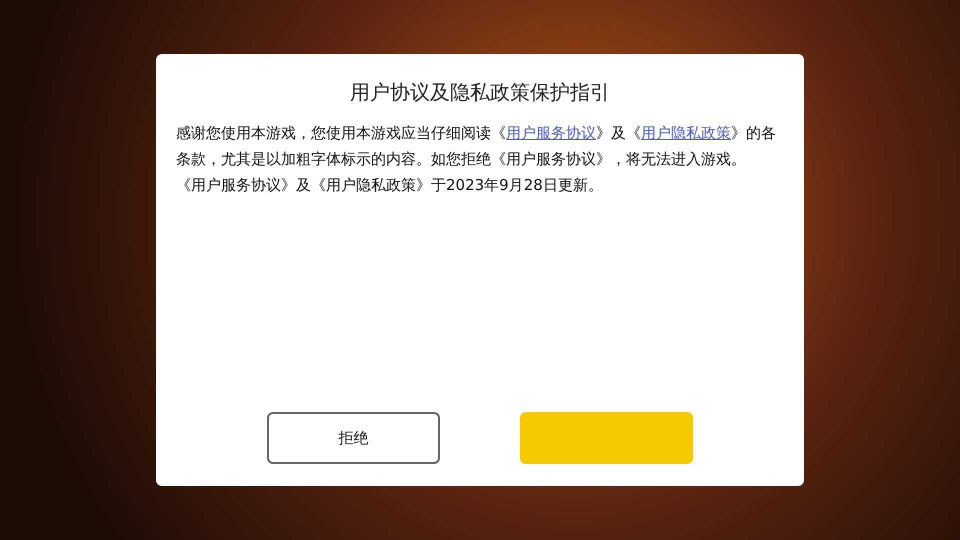  What do you see at coordinates (551, 133) in the screenshot?
I see `agreement-link: 用户服务协议` at bounding box center [551, 133].